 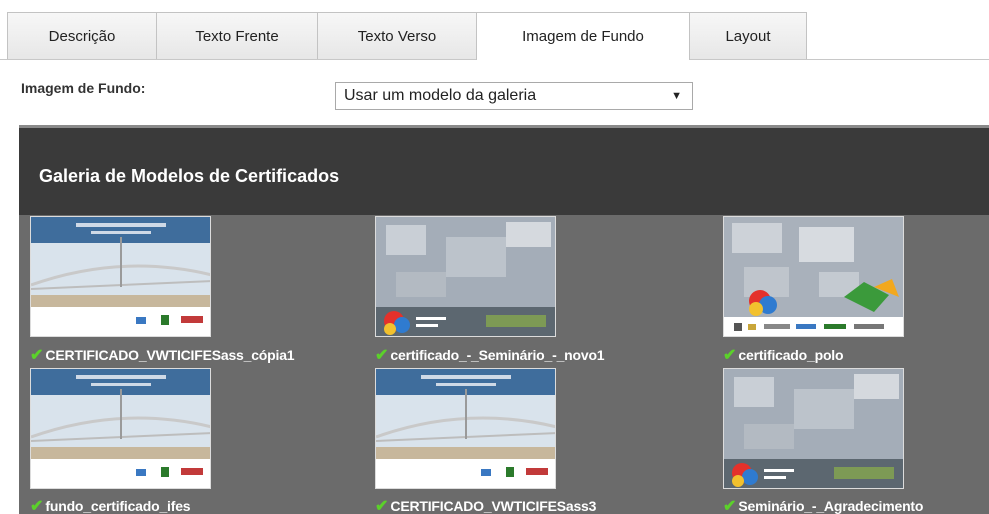 I want to click on tab-texto-verso: Texto Verso, so click(x=397, y=35).